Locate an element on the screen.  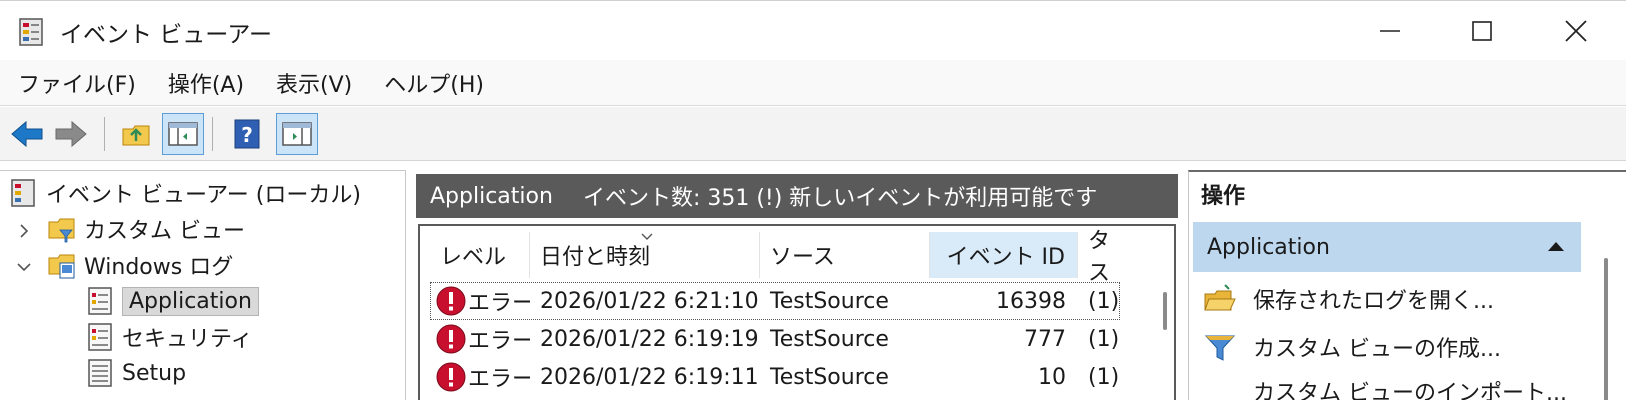
tree-item-custom-views: カスタム ビュー is located at coordinates (146, 229).